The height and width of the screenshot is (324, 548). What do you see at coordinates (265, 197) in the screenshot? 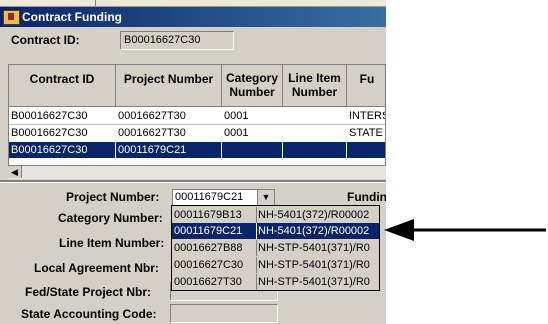
I see `chevron-down-icon: ▼` at bounding box center [265, 197].